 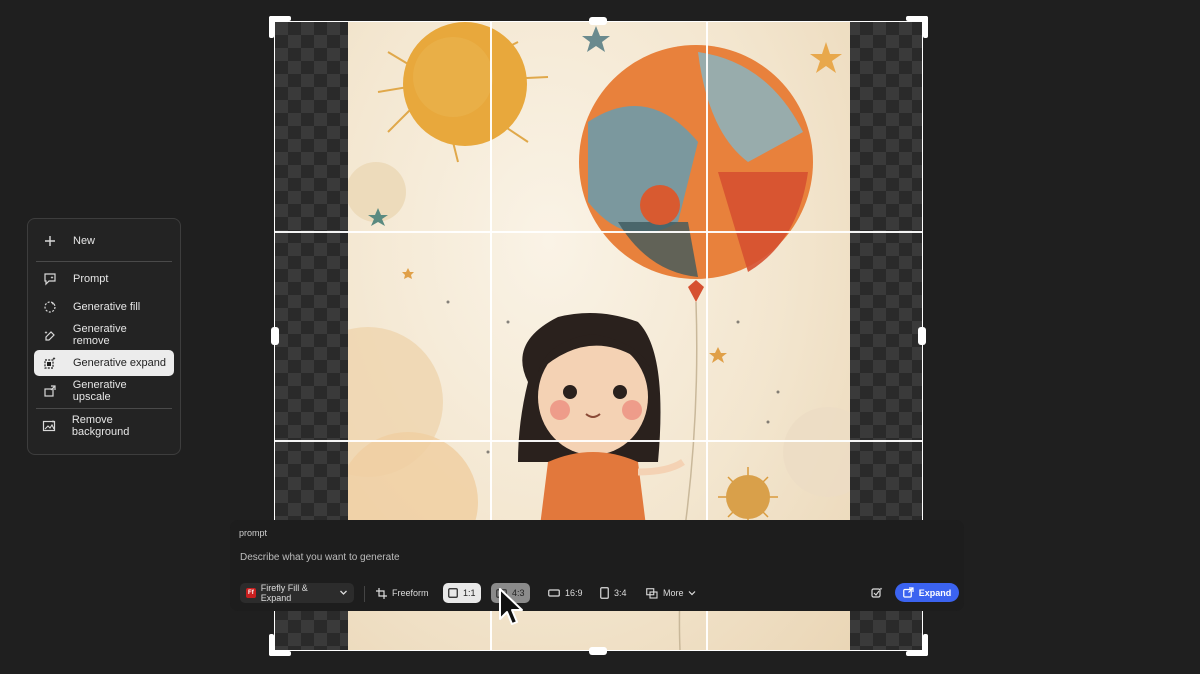 I want to click on prompt-icon, so click(x=50, y=279).